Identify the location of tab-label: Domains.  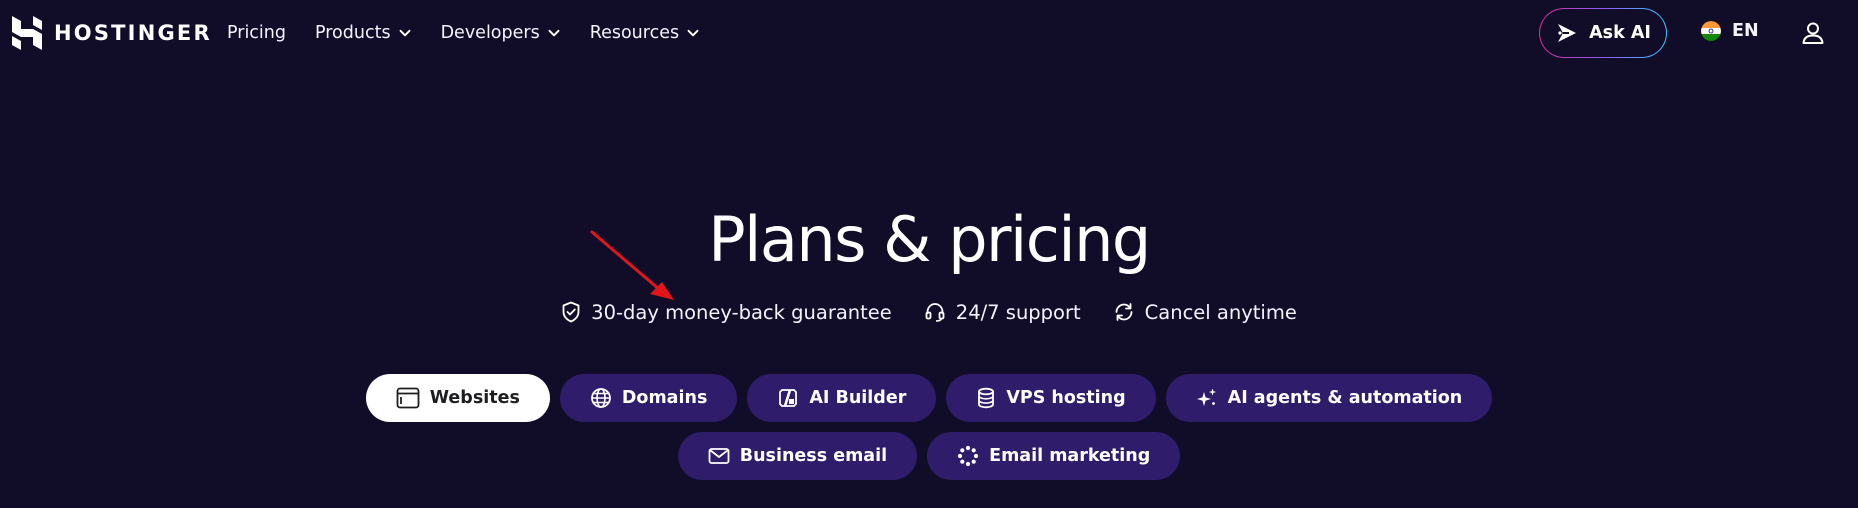
(664, 398).